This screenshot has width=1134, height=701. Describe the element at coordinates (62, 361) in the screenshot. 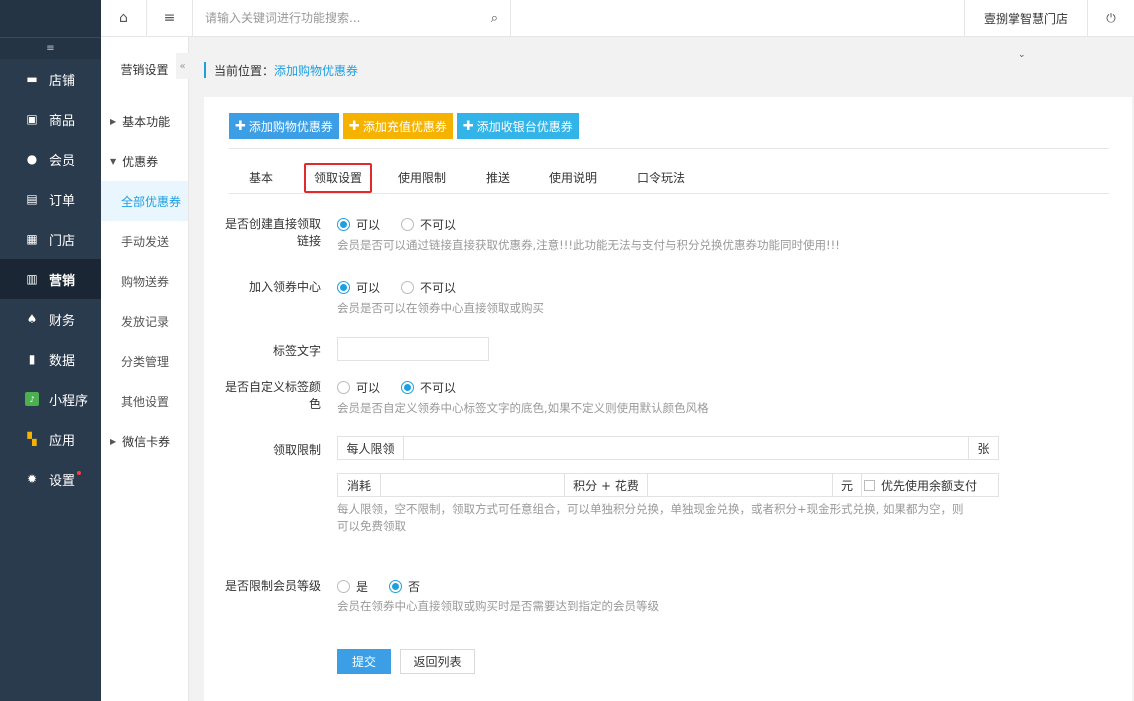

I see `sidebar-item-label: 数据` at that location.